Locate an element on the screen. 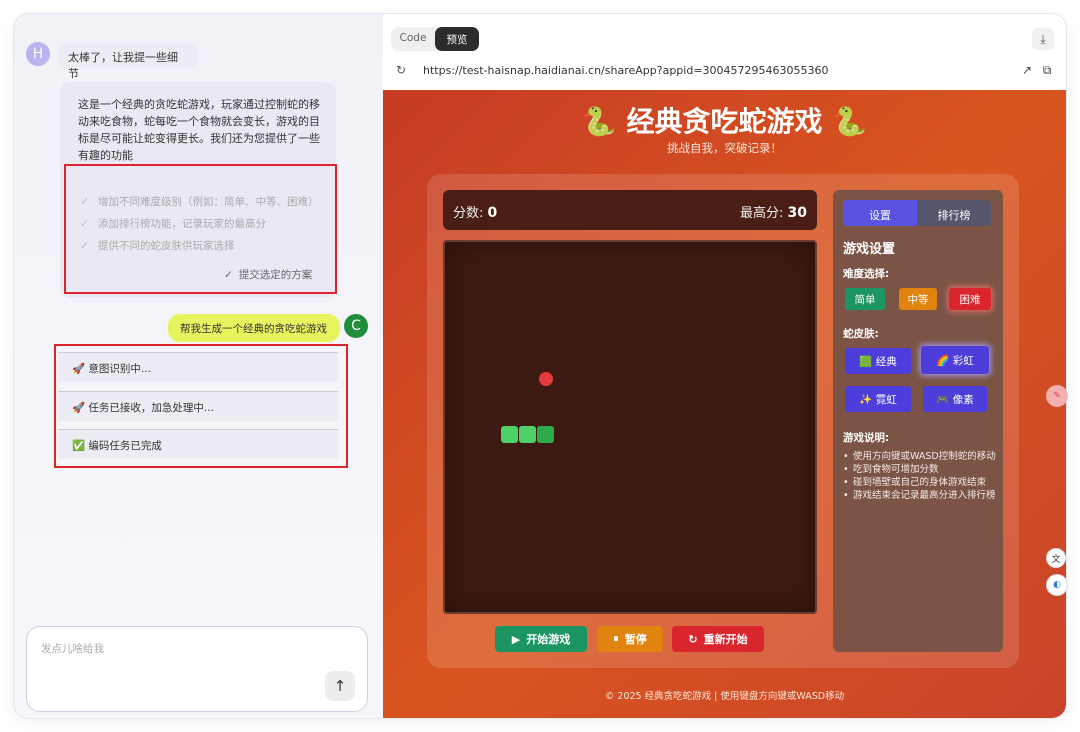 The image size is (1080, 732). rule-item: 吃到食物可增加分数 is located at coordinates (920, 469).